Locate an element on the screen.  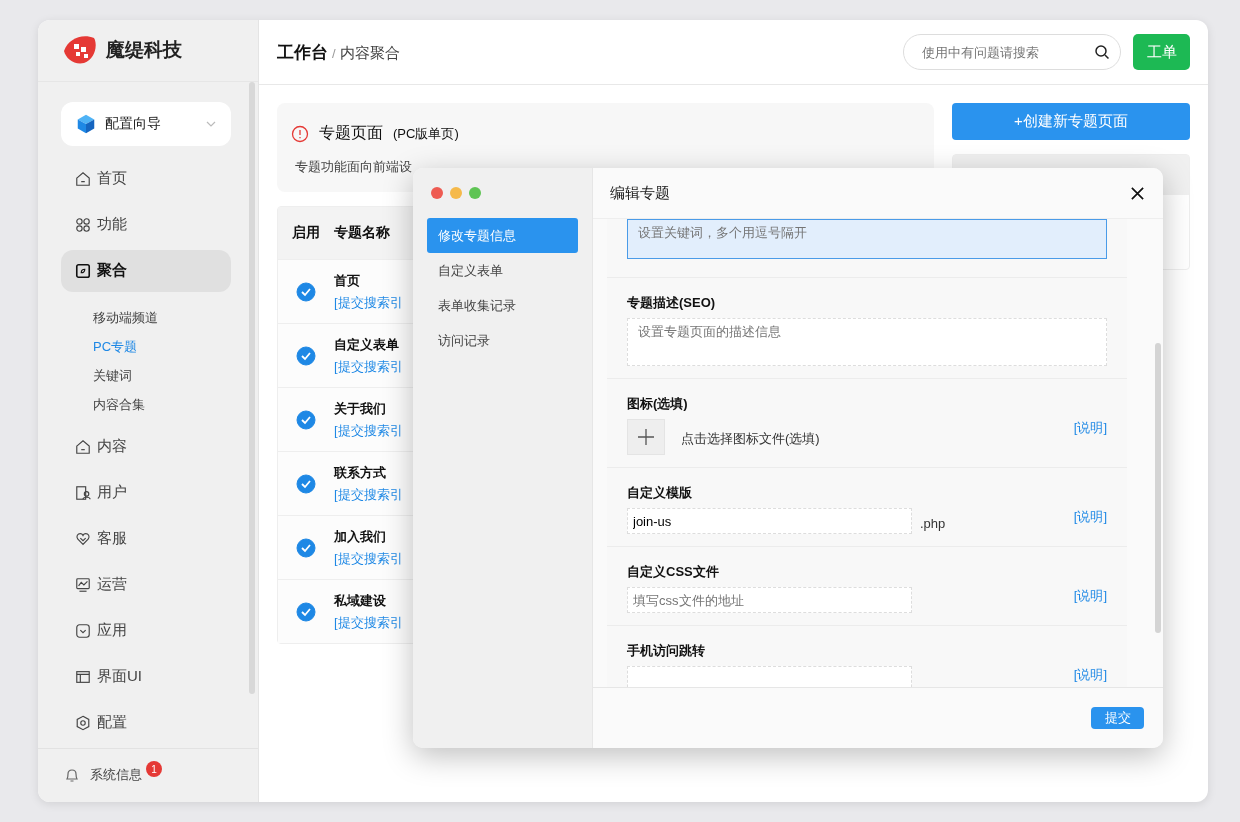
field-label: 自定义模版 is located at coordinates (660, 493).